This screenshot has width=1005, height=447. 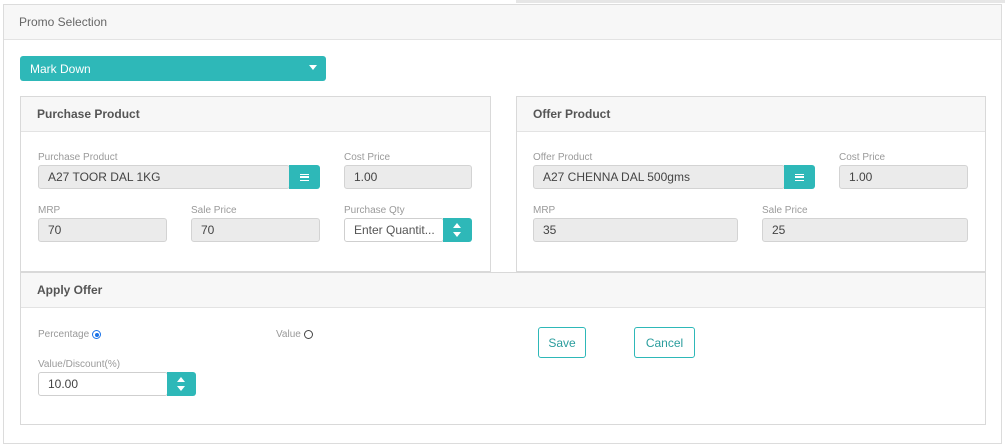 What do you see at coordinates (78, 157) in the screenshot?
I see `purchase-product-label: Purchase Product` at bounding box center [78, 157].